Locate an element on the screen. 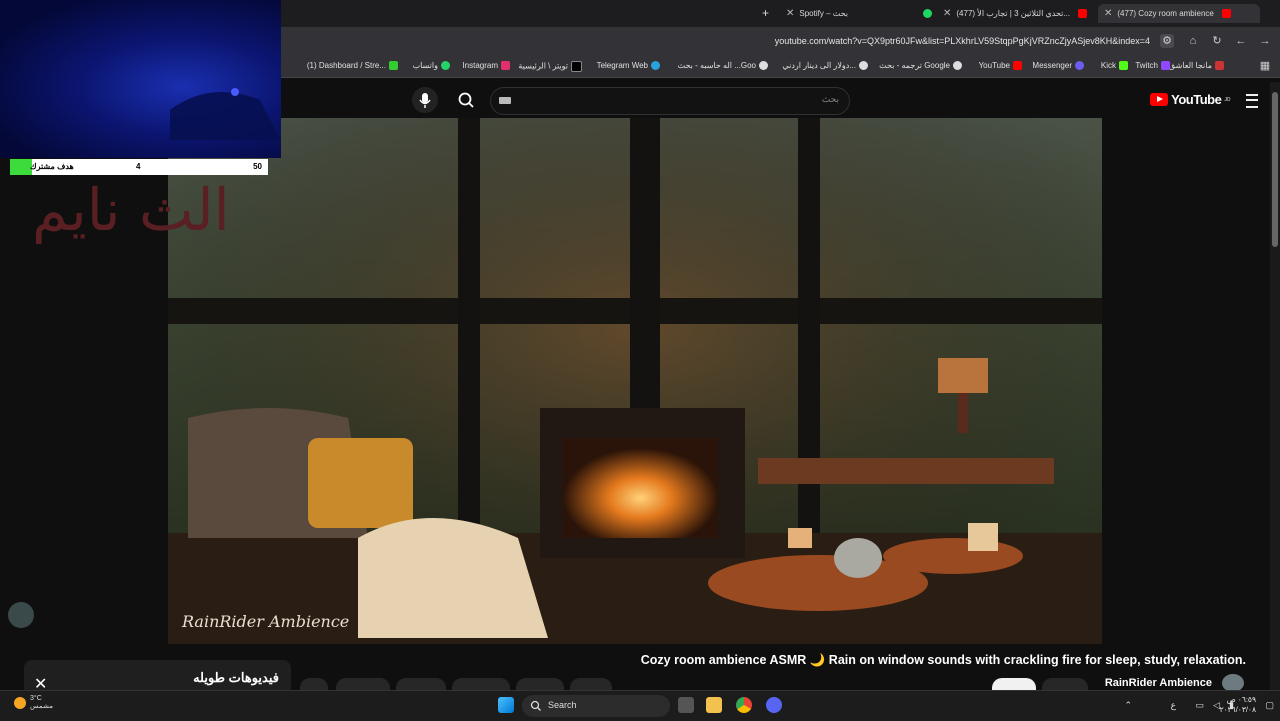 This screenshot has width=1280, height=721. weather-widget: 3°C مشمس is located at coordinates (33, 702).